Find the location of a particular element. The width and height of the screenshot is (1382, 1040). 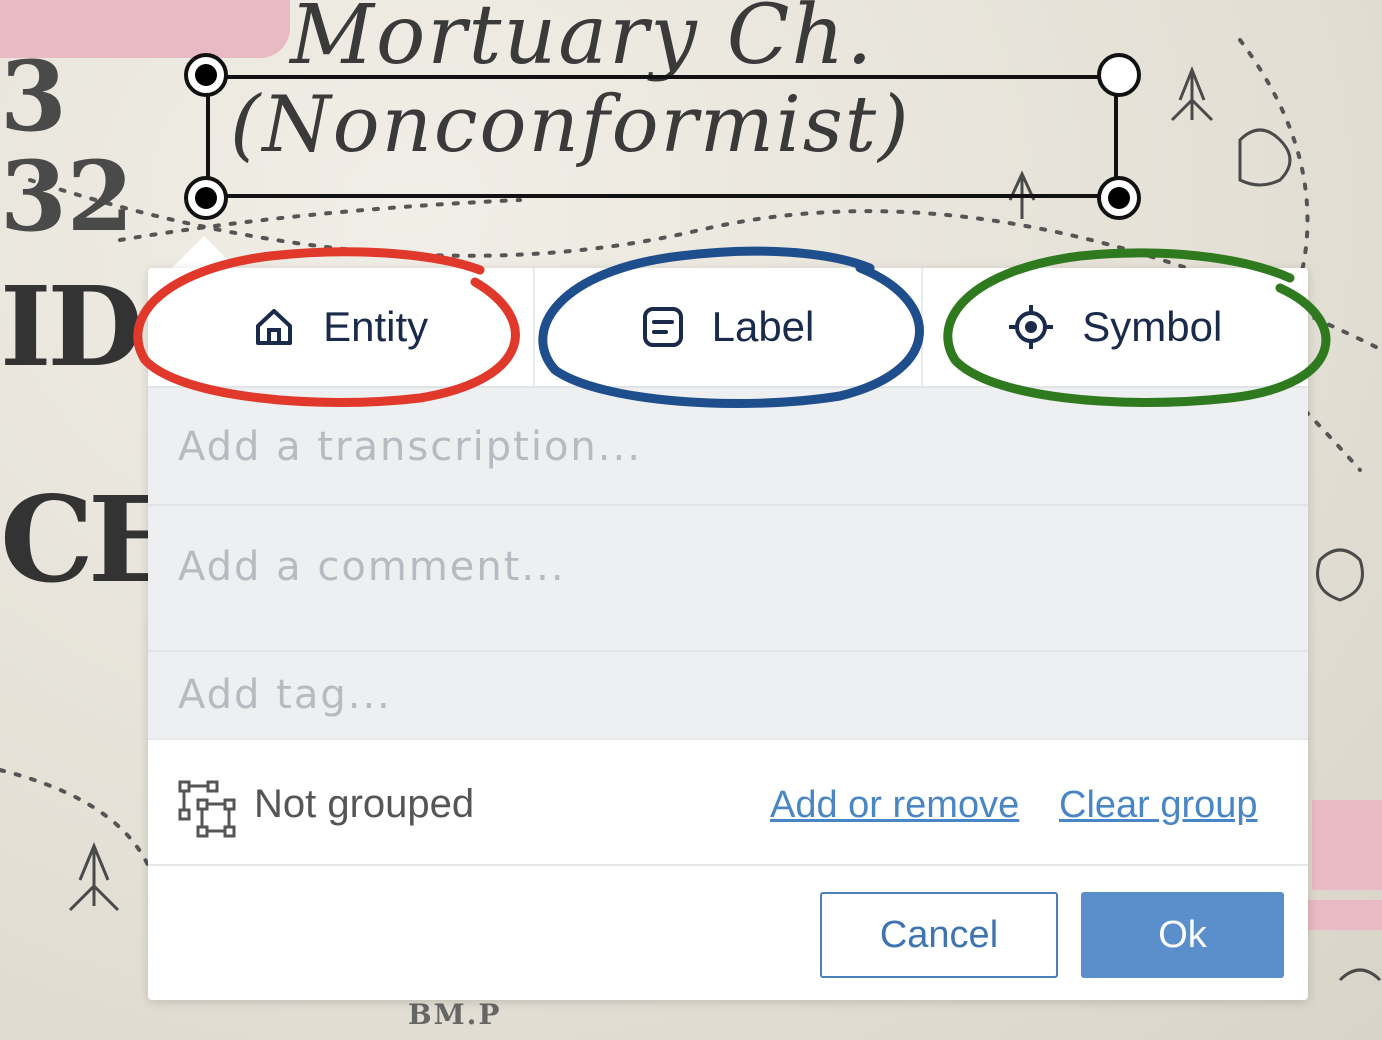

annotation-type-tabs: Entity Label Symbol is located at coordinates (728, 327).